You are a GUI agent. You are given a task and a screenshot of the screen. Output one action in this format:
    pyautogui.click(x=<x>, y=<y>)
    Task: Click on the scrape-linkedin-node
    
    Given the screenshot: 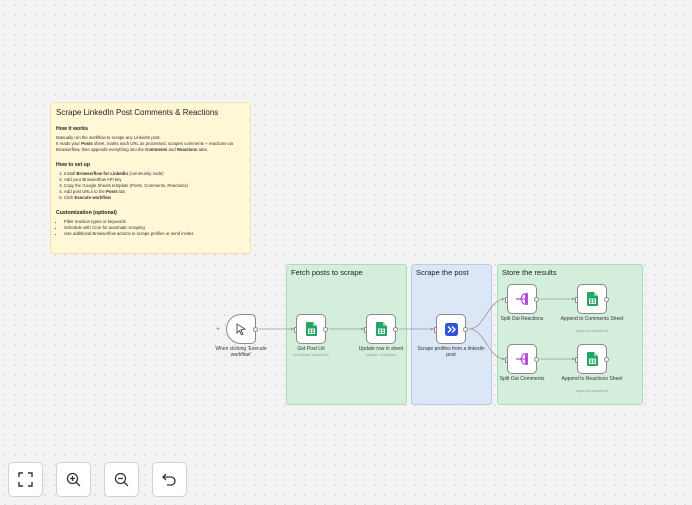 What is the action you would take?
    pyautogui.click(x=451, y=329)
    